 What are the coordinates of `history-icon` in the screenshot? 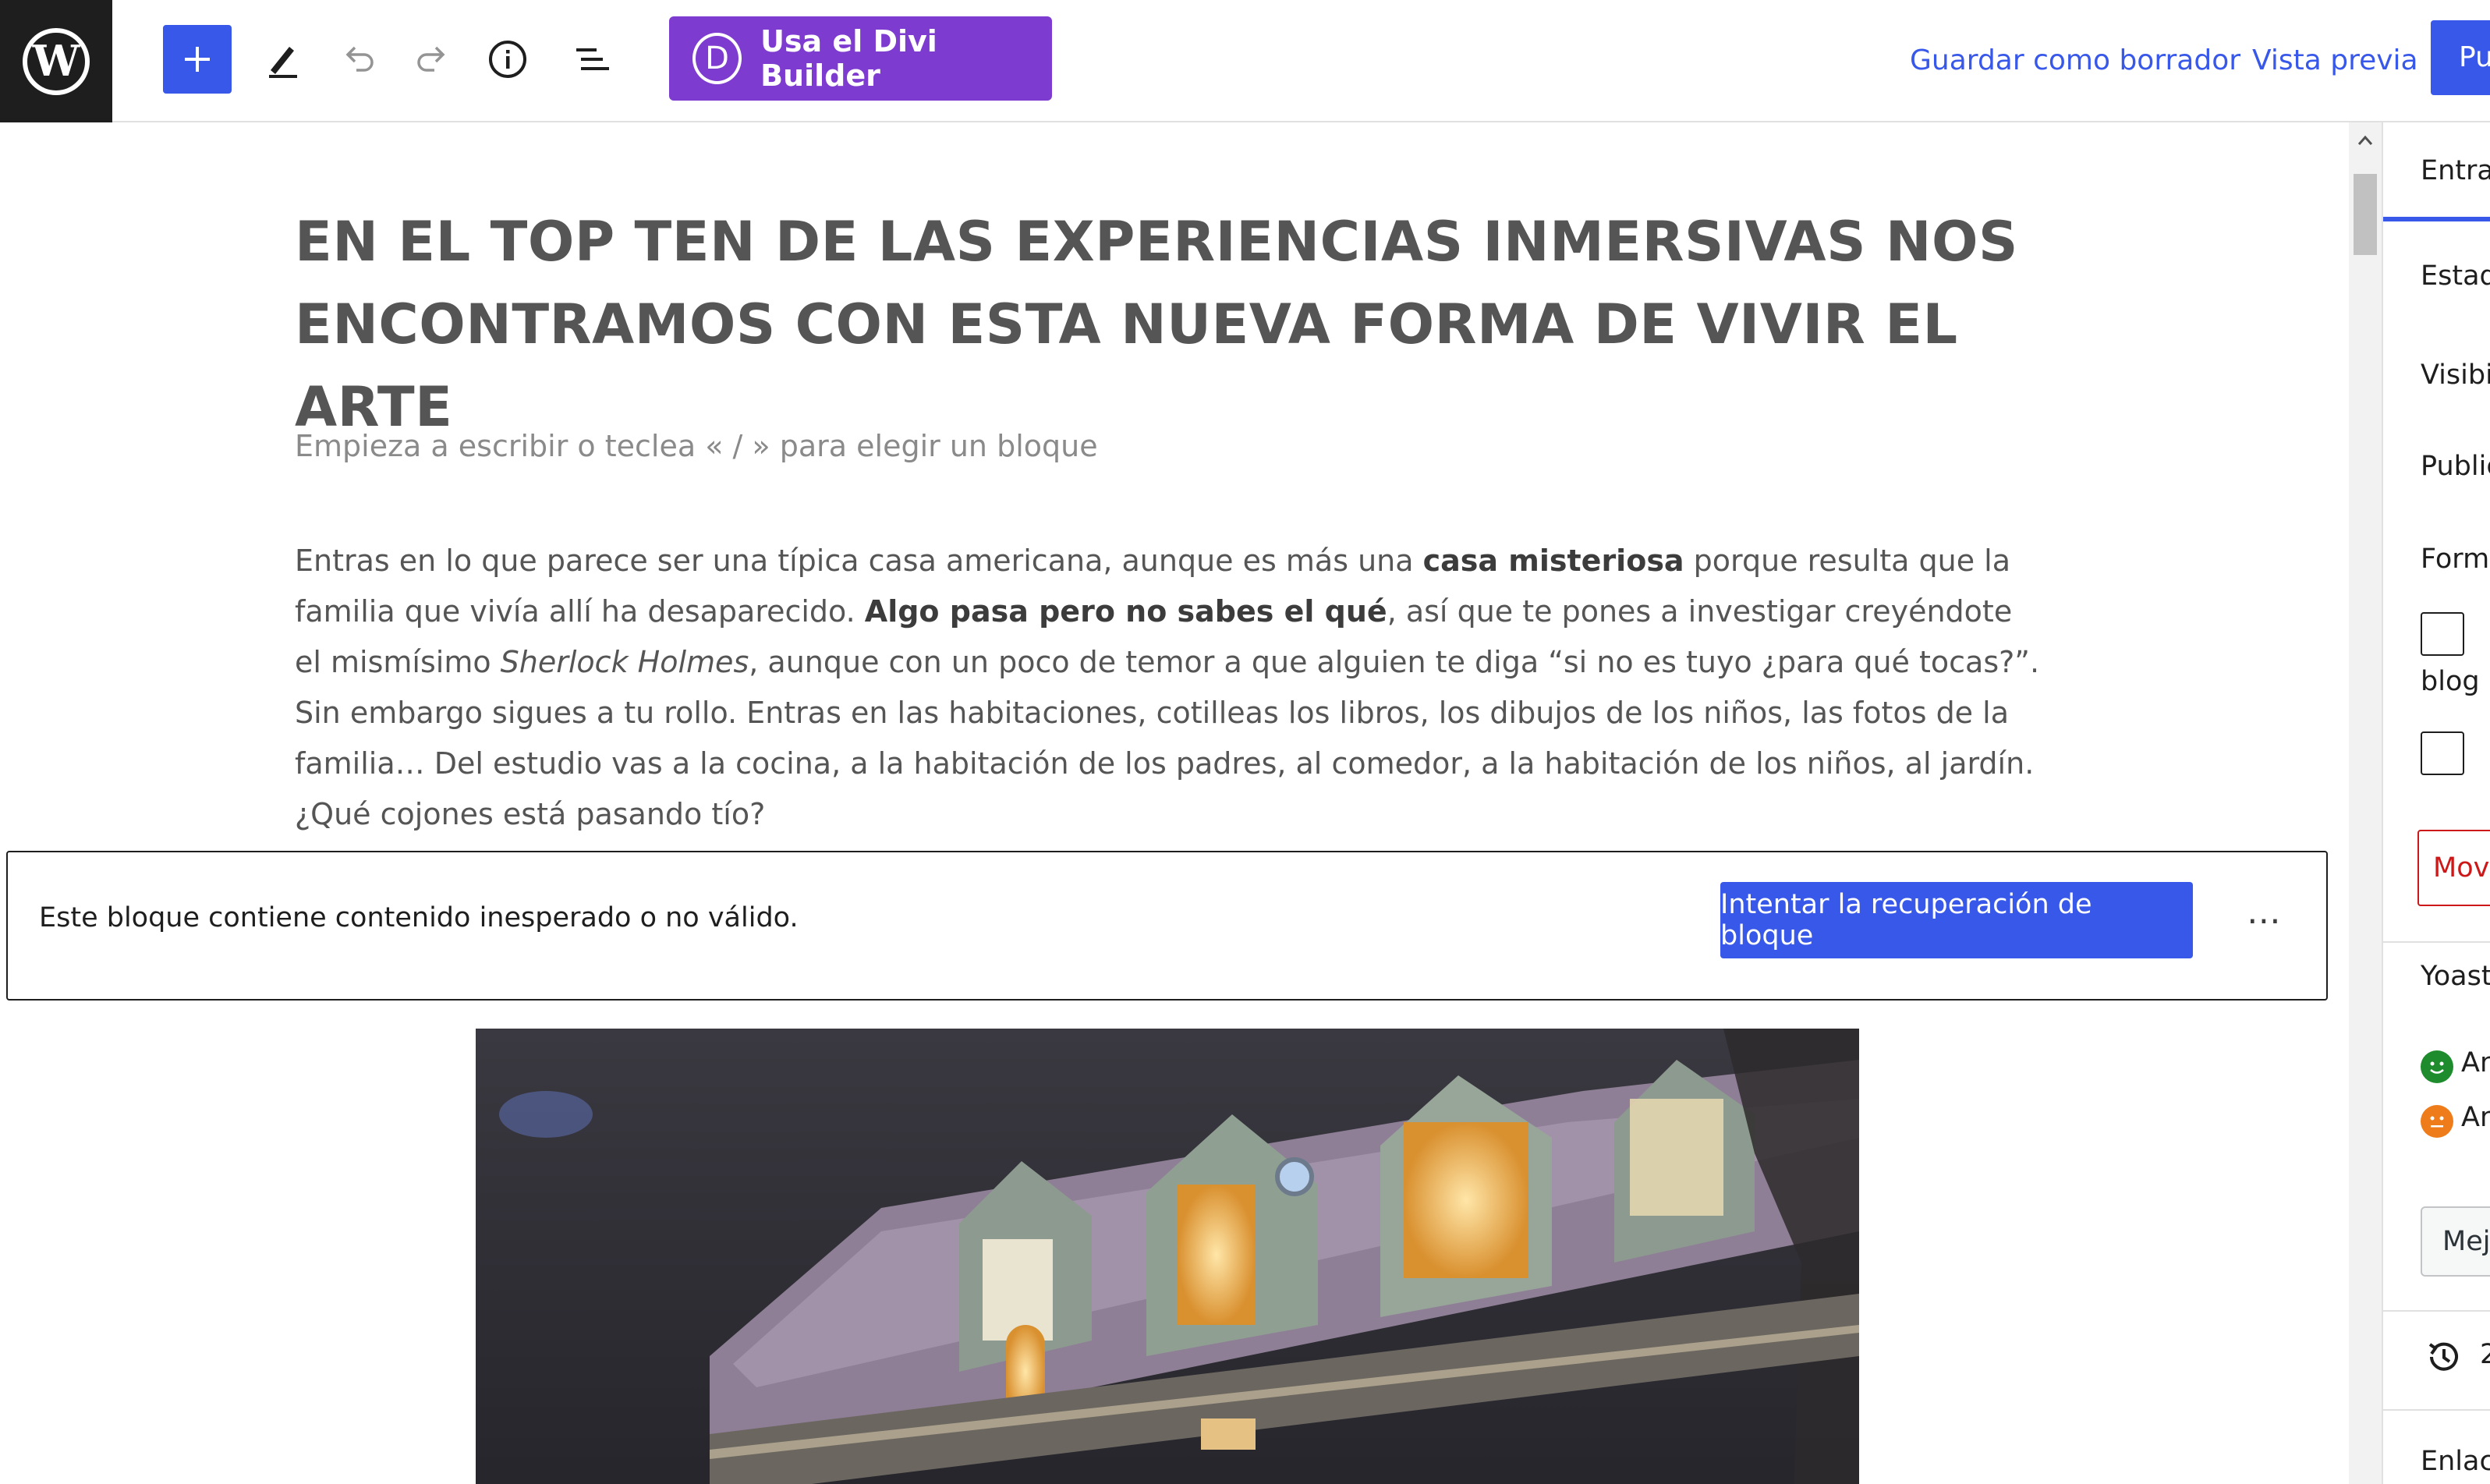 It's located at (2444, 1357).